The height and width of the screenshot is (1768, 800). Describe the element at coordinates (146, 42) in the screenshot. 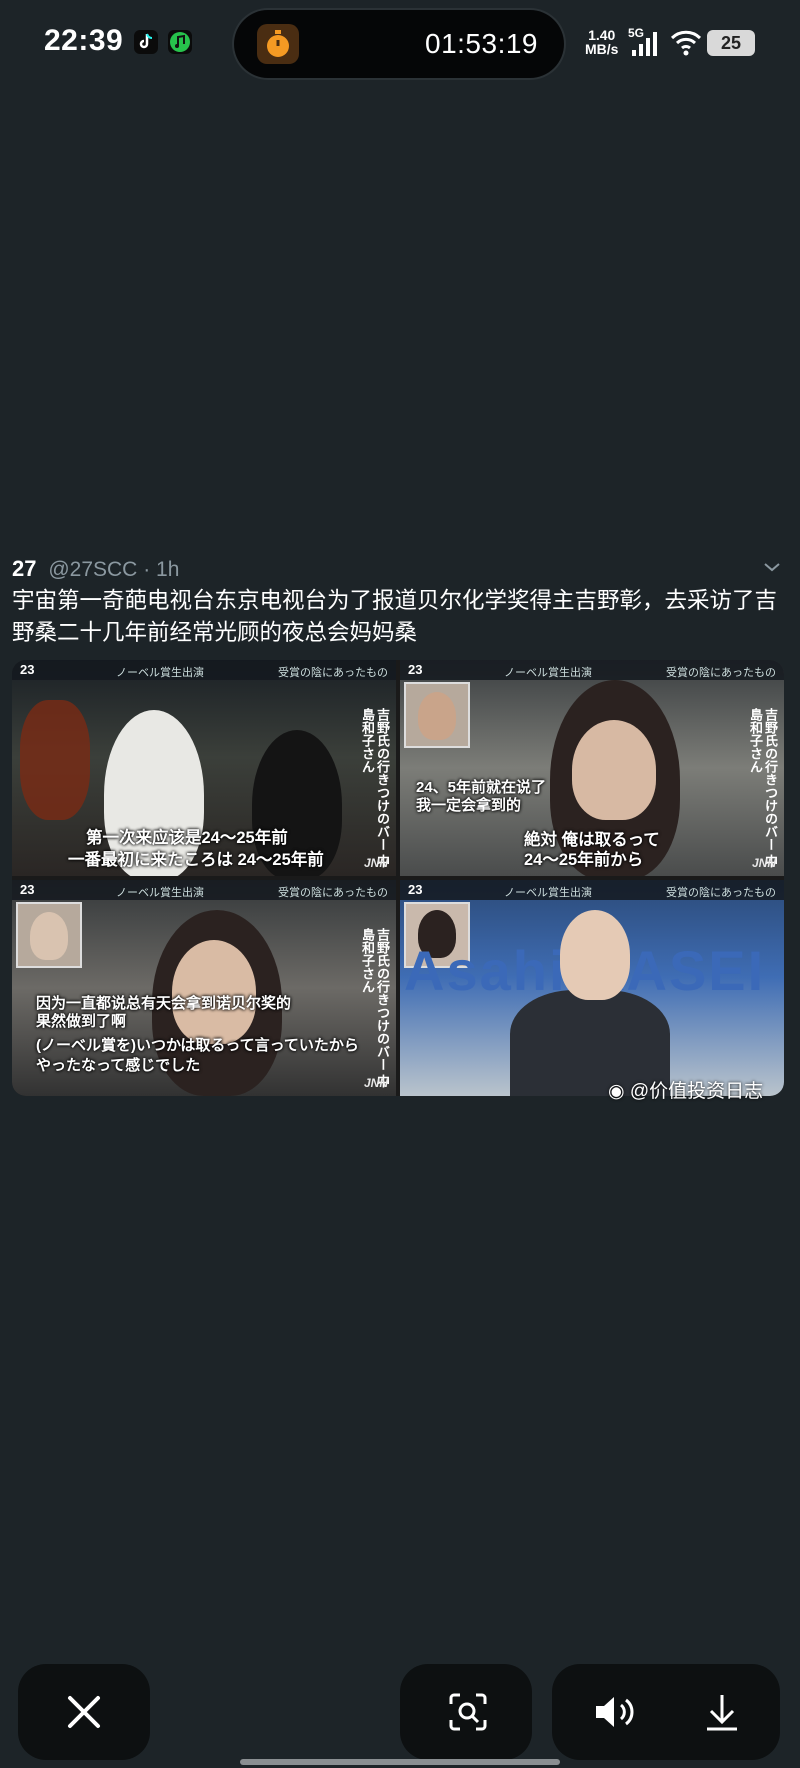

I see `tiktok-icon` at that location.